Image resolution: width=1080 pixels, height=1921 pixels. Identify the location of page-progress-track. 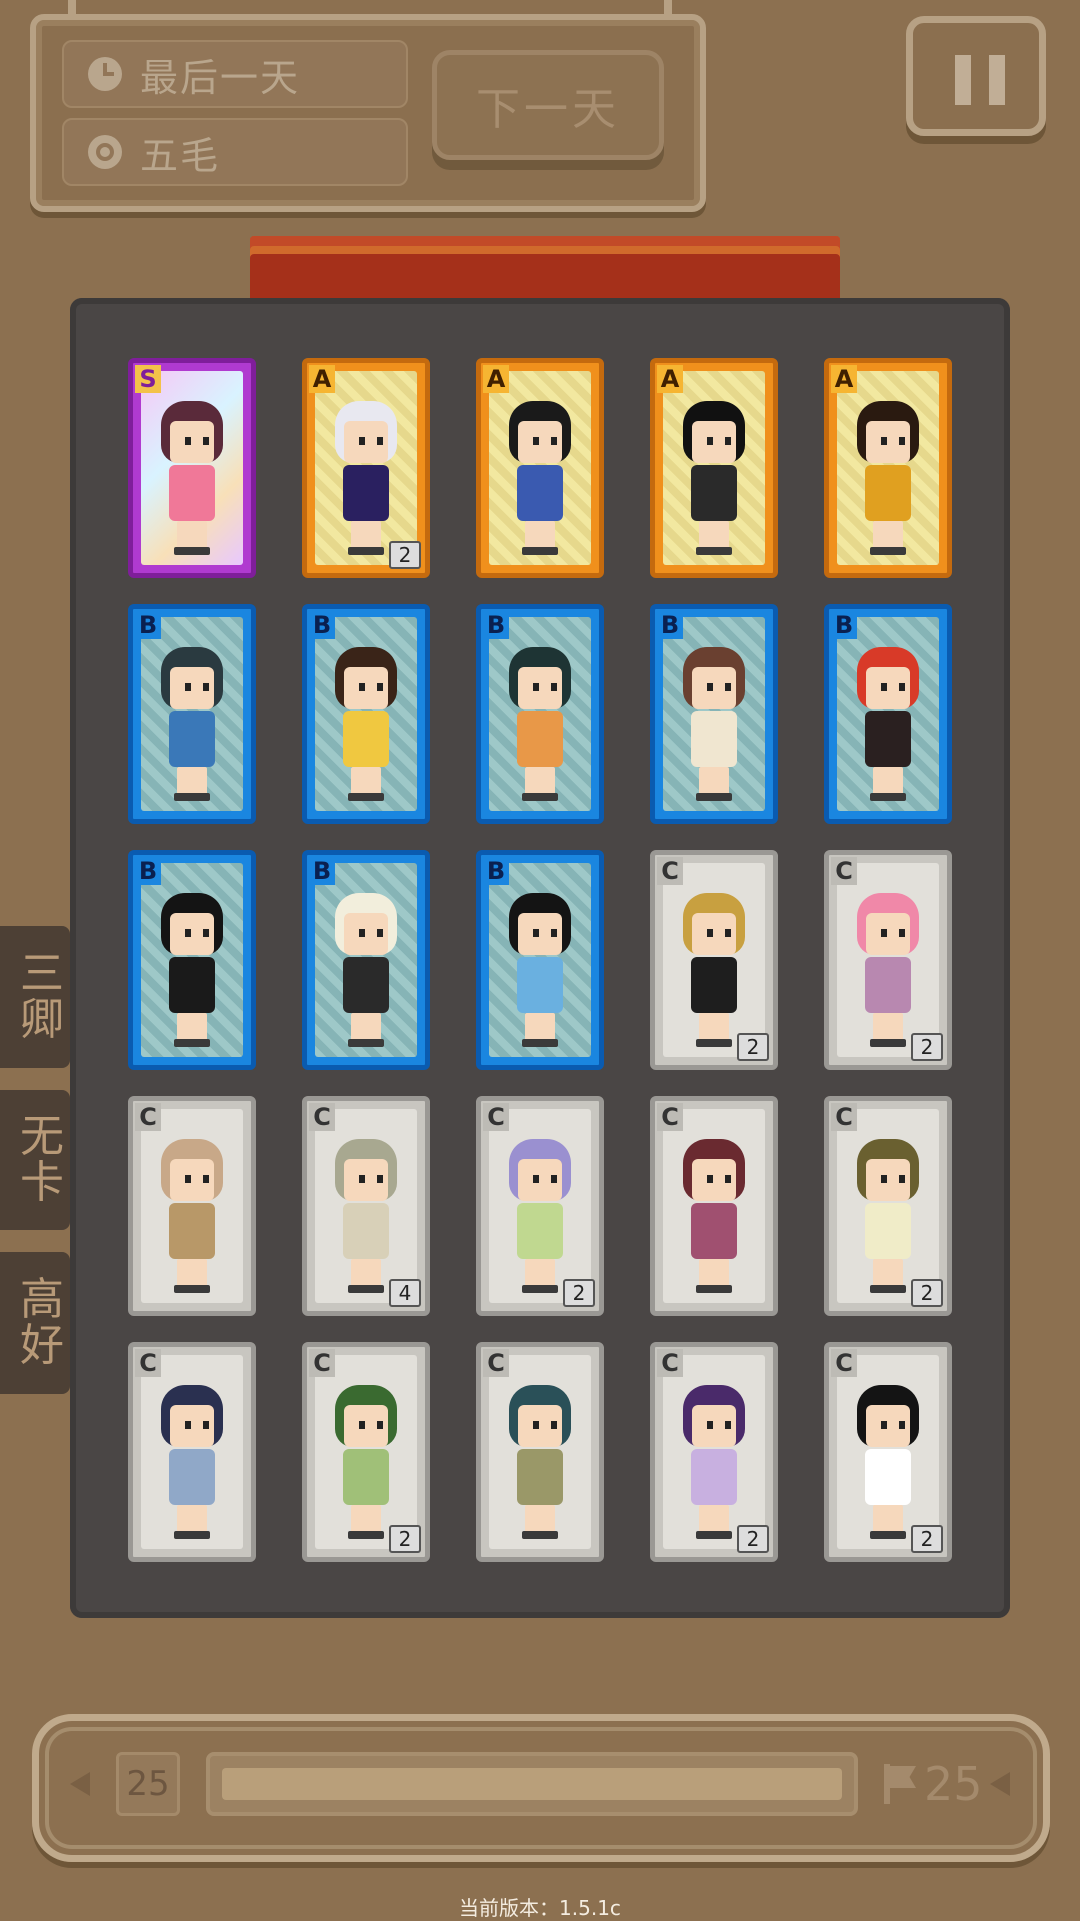
(532, 1784).